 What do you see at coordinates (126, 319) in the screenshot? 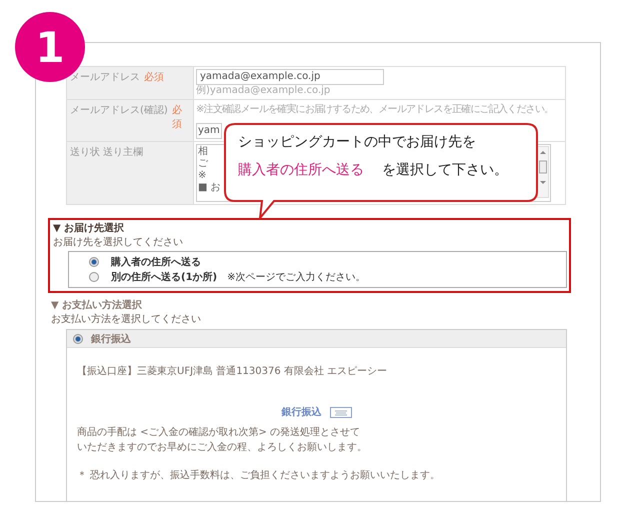
I see `section-subtitle: お支払い方法を選択してください` at bounding box center [126, 319].